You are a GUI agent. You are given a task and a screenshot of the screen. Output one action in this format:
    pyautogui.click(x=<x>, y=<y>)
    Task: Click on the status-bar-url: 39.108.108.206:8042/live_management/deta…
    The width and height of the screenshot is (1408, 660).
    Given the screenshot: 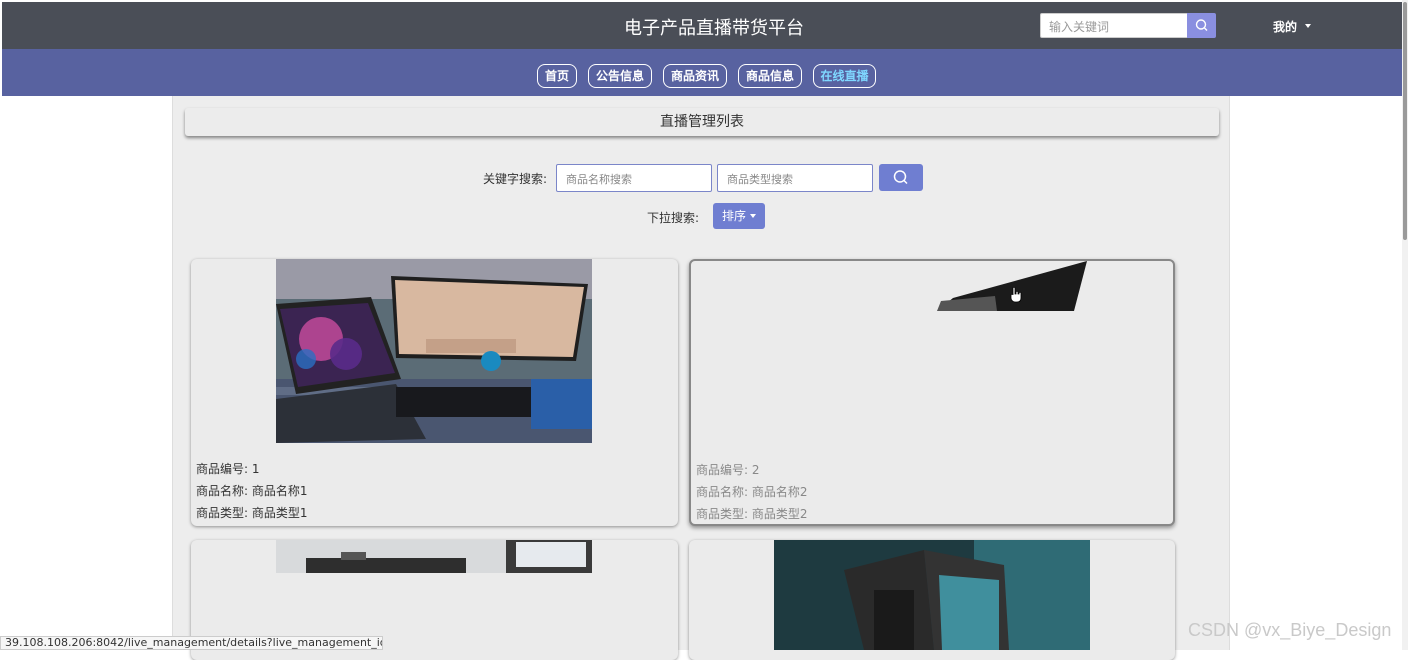 What is the action you would take?
    pyautogui.click(x=191, y=643)
    